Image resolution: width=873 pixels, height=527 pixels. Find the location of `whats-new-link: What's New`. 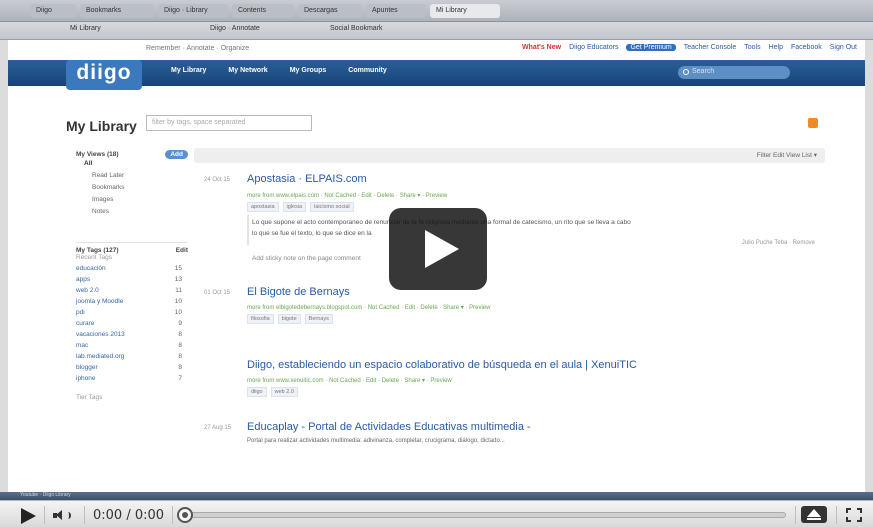

whats-new-link: What's New is located at coordinates (541, 47).